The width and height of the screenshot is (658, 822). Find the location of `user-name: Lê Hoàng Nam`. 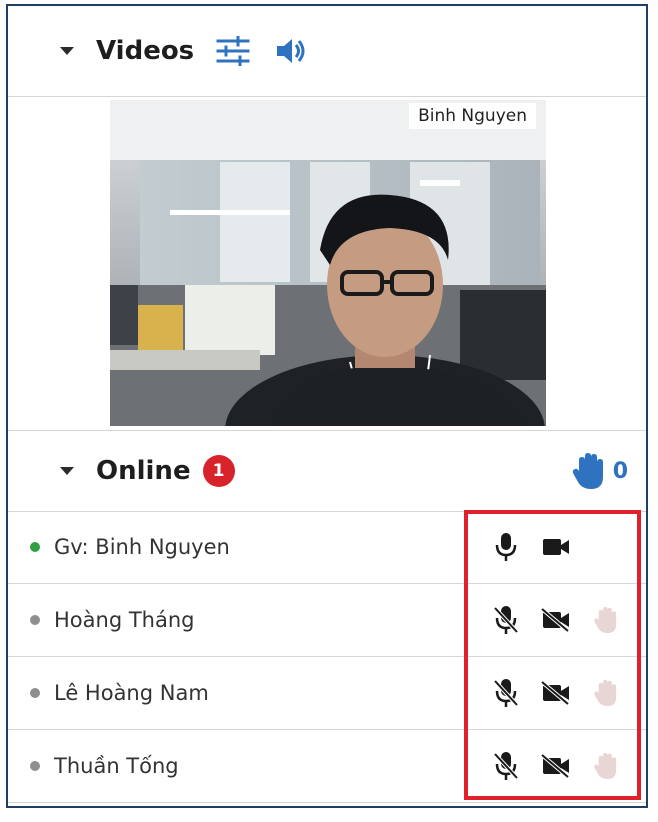

user-name: Lê Hoàng Nam is located at coordinates (131, 693).